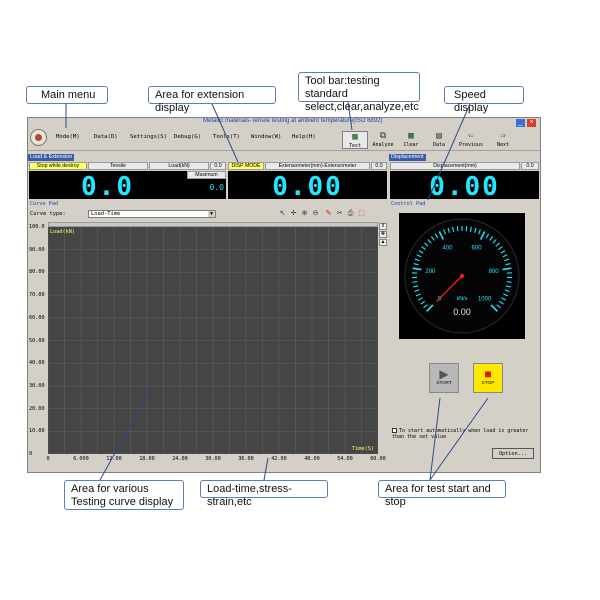 This screenshot has height=600, width=600. I want to click on y-tick-label: 20.00, so click(37, 408).